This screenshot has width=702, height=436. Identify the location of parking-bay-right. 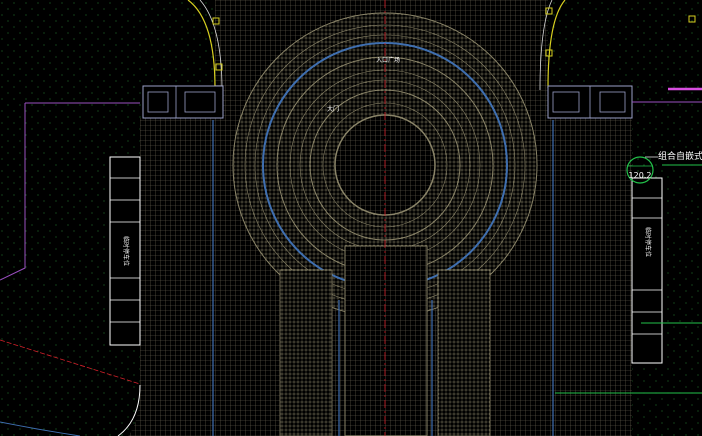
(647, 270).